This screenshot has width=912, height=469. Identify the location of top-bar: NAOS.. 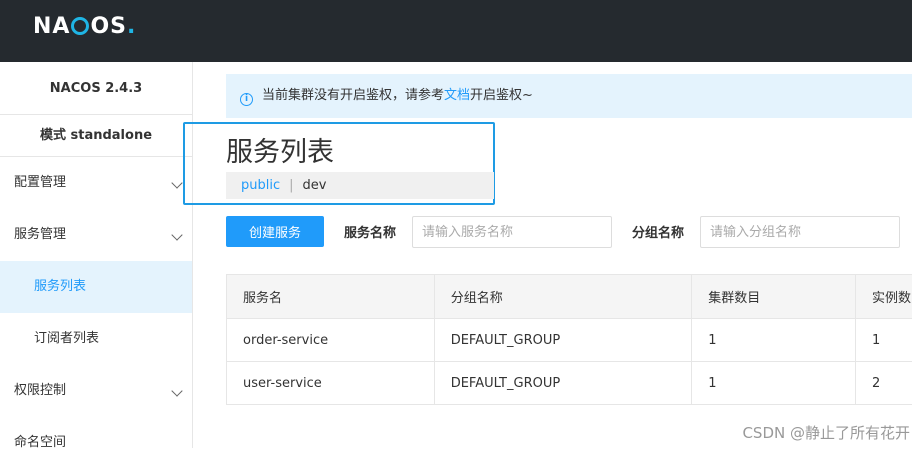
(456, 31).